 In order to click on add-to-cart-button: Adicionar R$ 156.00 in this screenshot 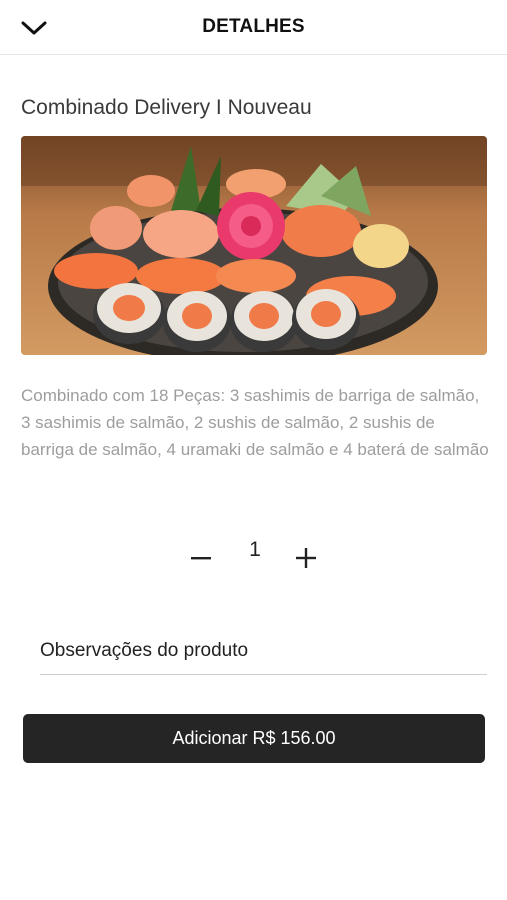, I will do `click(254, 738)`.